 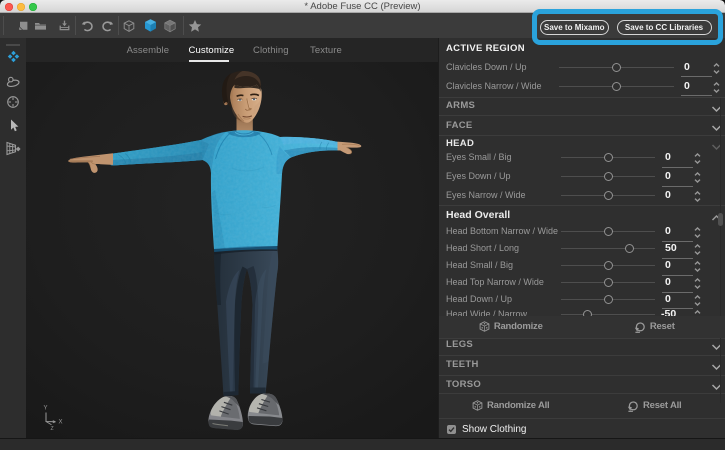 What do you see at coordinates (13, 44) in the screenshot?
I see `rail-handle` at bounding box center [13, 44].